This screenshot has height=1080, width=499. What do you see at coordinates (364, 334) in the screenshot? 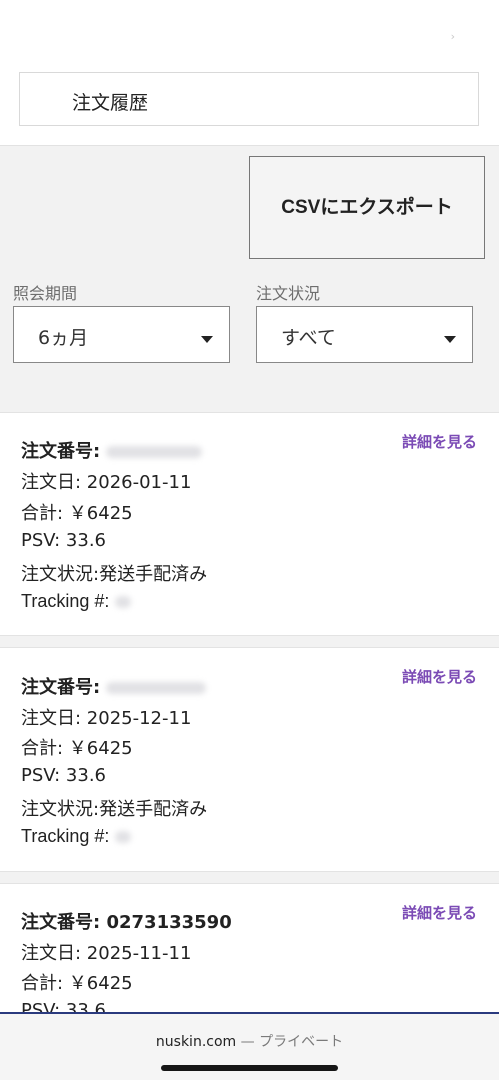
I see `status-select: すべて` at bounding box center [364, 334].